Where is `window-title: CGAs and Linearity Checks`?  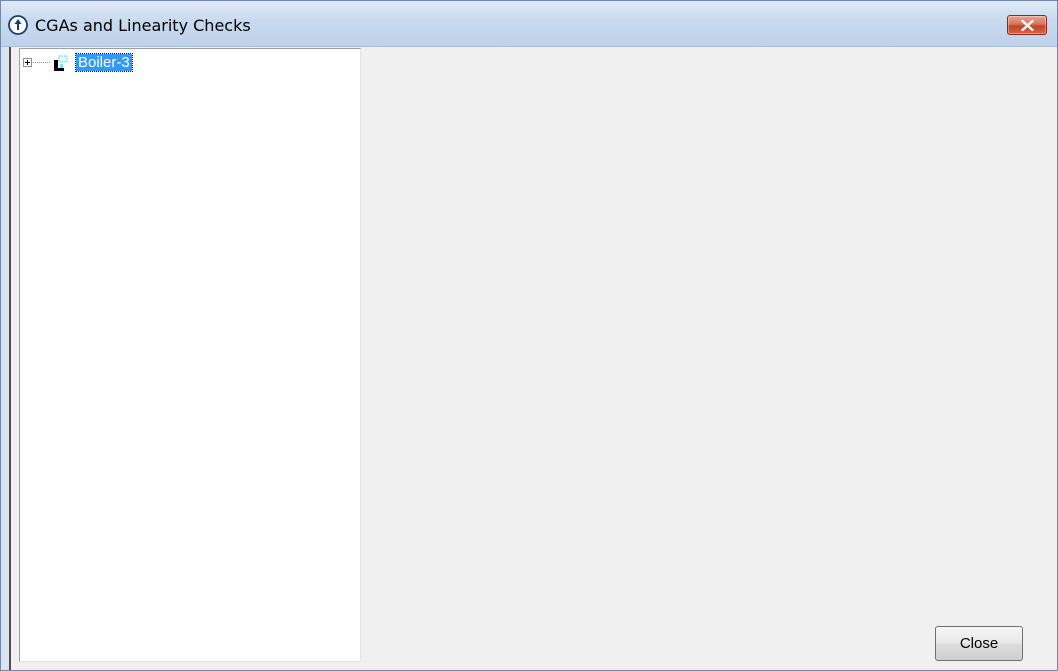
window-title: CGAs and Linearity Checks is located at coordinates (143, 25).